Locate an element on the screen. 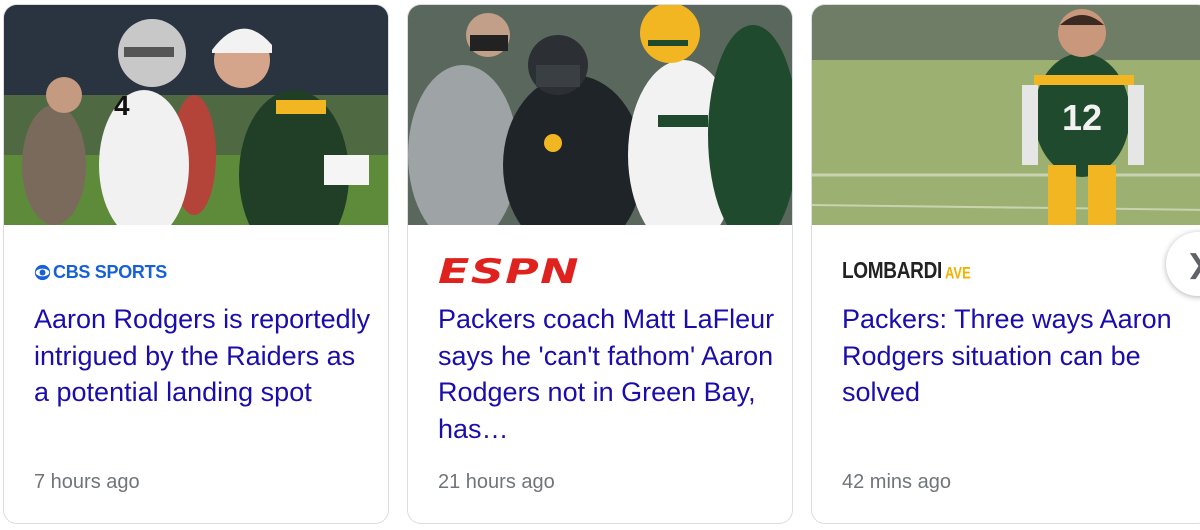 The height and width of the screenshot is (530, 1200). cbs-sports-logo: CBS SPORTS is located at coordinates (100, 272).